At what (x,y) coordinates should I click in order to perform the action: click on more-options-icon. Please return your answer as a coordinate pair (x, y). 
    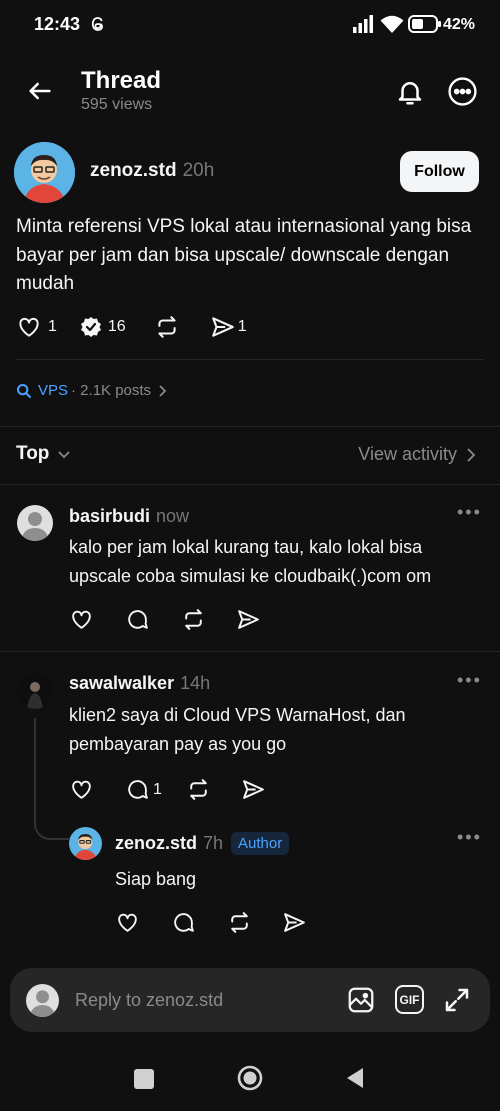
    Looking at the image, I should click on (462, 91).